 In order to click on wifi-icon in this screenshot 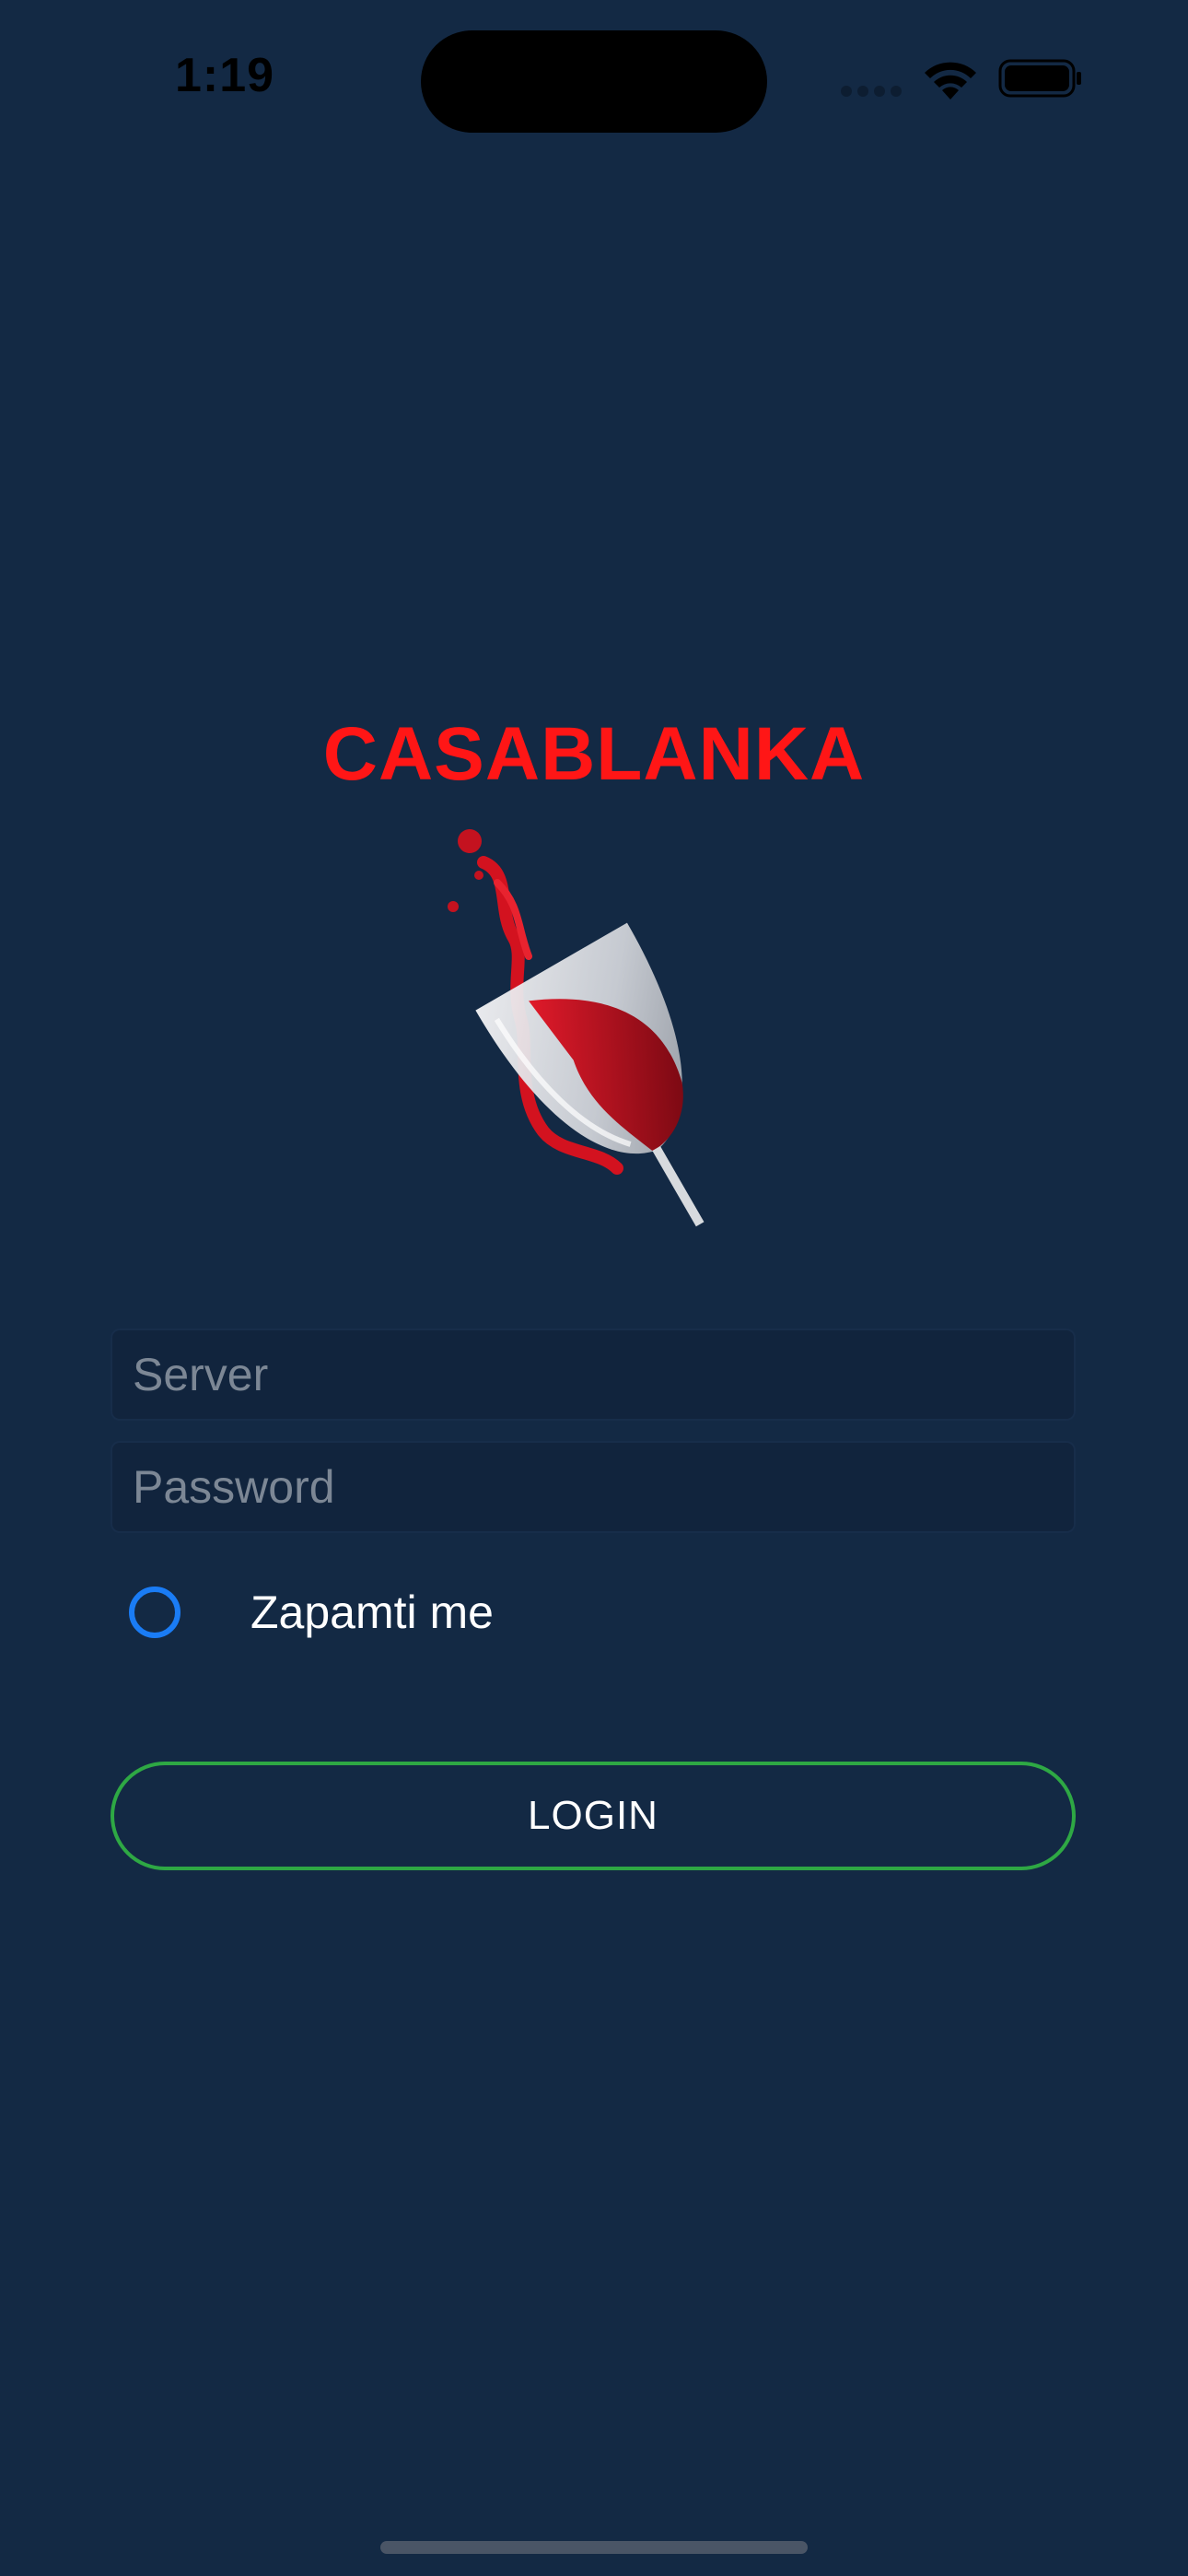, I will do `click(951, 81)`.